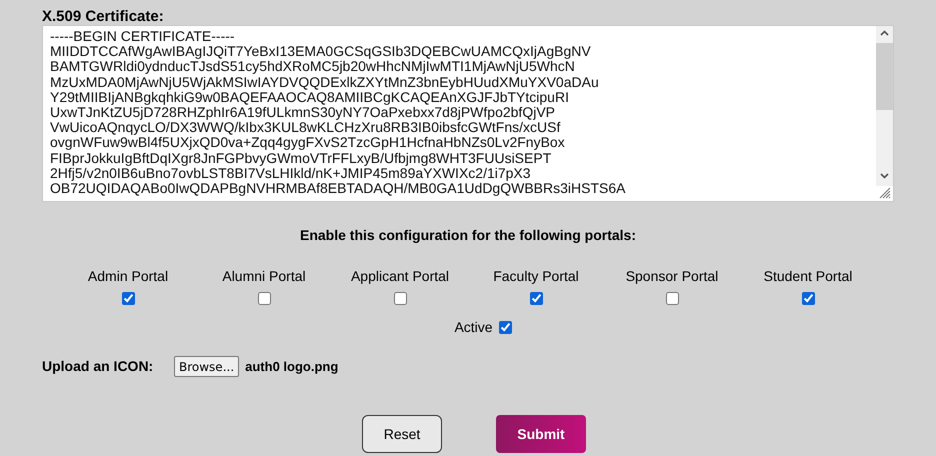  Describe the element at coordinates (473, 327) in the screenshot. I see `checkbox-label: Active` at that location.